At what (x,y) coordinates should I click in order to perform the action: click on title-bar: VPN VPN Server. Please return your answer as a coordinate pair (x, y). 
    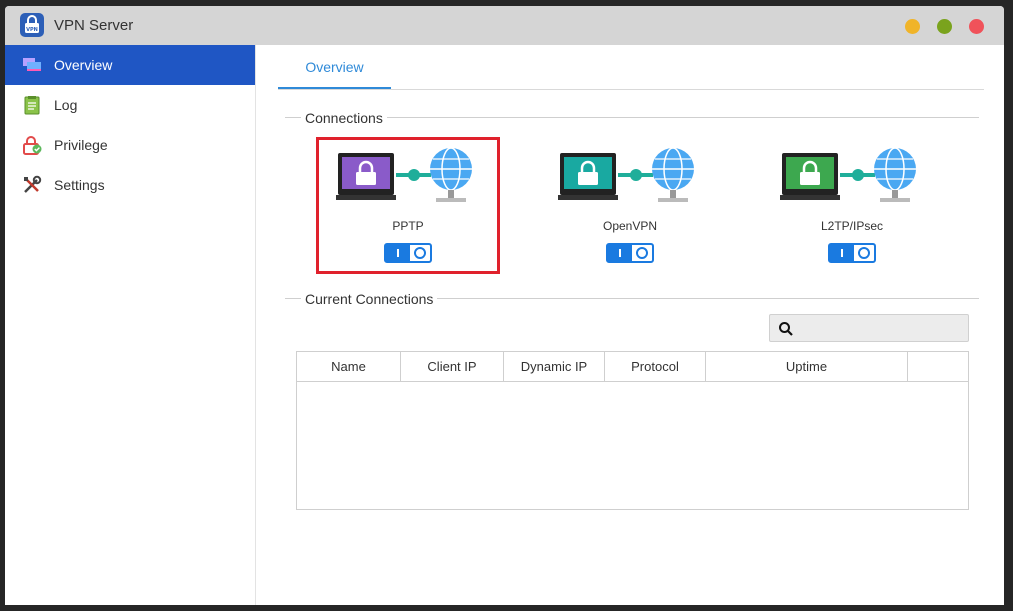
    Looking at the image, I should click on (504, 25).